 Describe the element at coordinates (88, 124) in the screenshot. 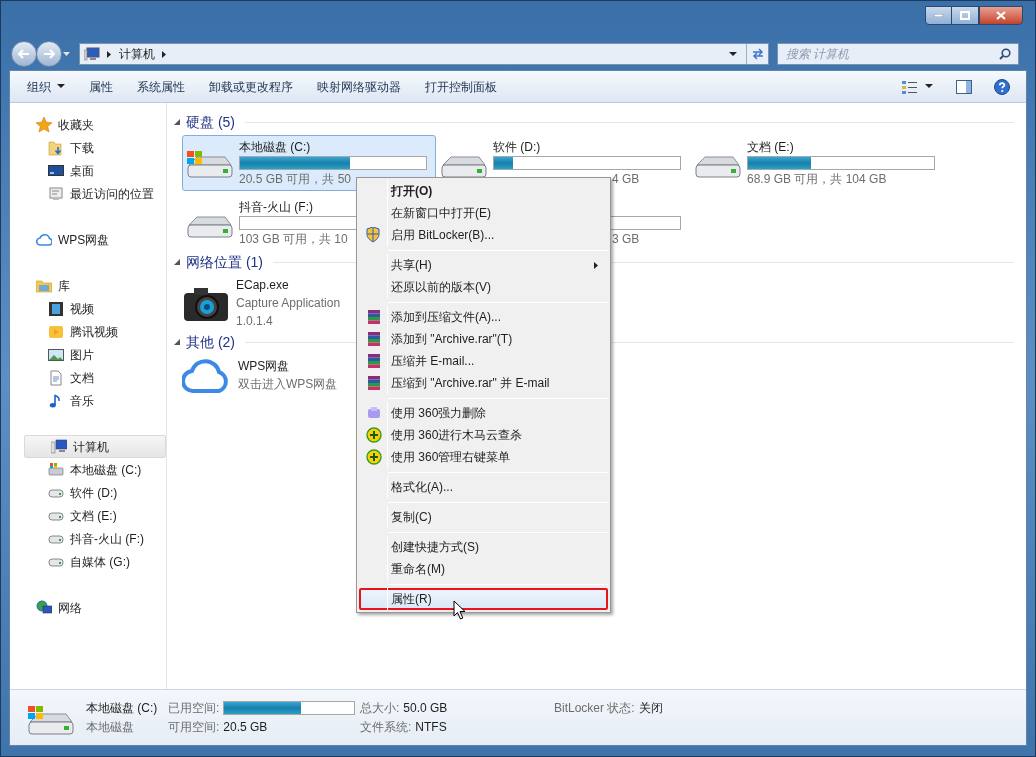

I see `sidebar-item: 收藏夹` at that location.